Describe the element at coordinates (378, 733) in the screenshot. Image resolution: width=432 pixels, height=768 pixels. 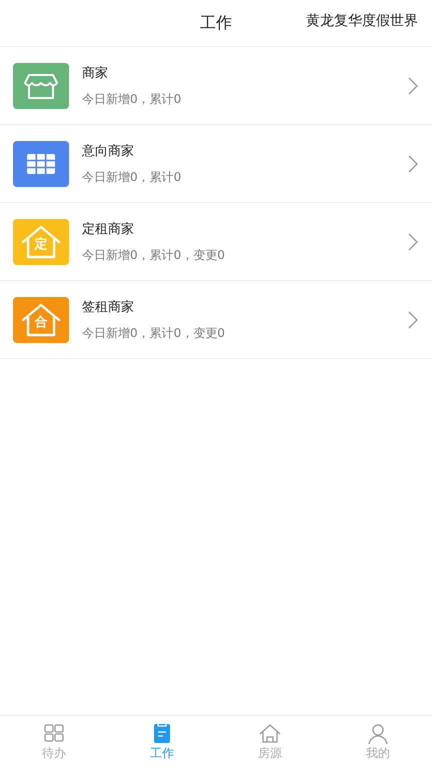
I see `person-icon` at that location.